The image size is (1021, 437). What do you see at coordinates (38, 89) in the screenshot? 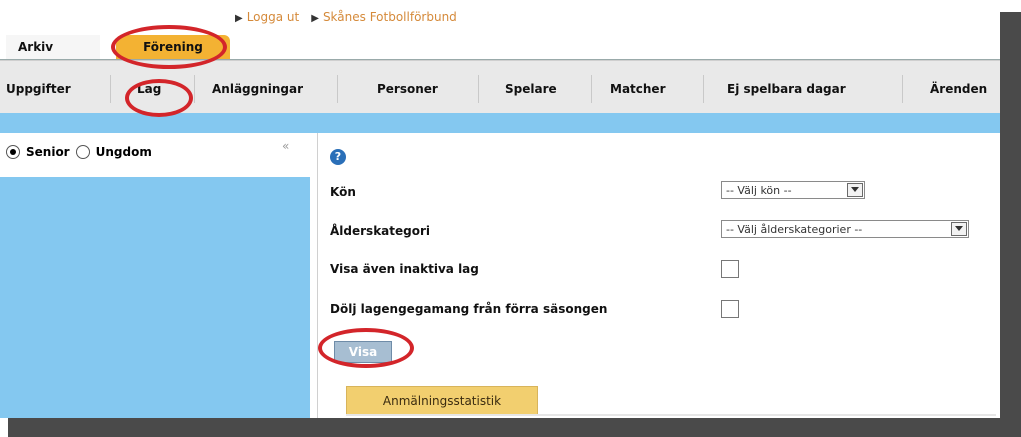
I see `nav-uppgifter: Uppgifter` at bounding box center [38, 89].